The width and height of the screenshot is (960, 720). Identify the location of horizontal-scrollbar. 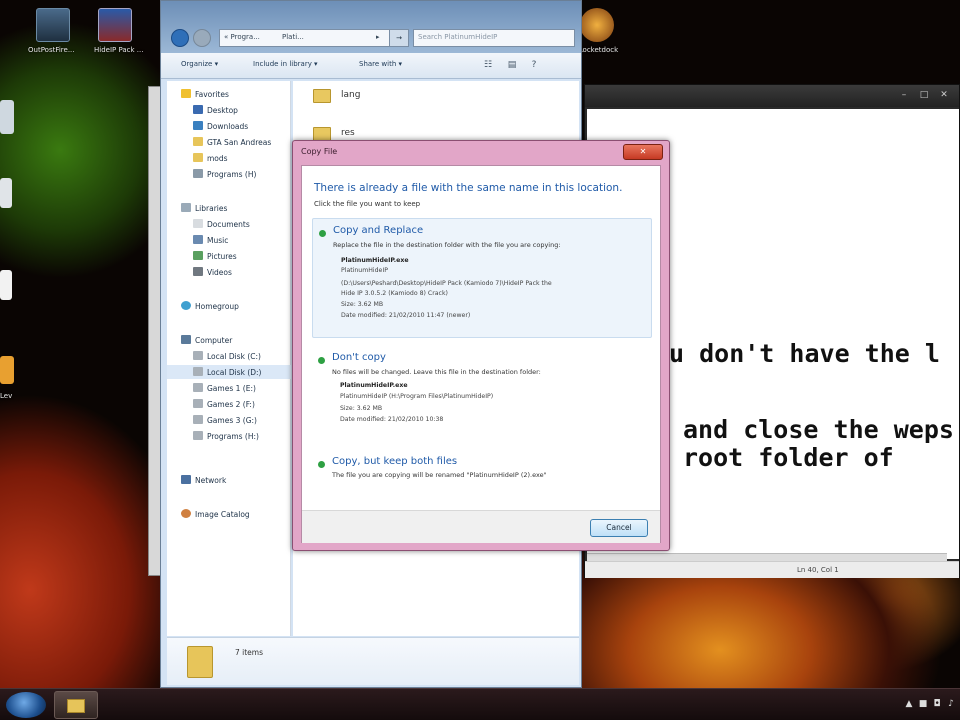
(767, 557).